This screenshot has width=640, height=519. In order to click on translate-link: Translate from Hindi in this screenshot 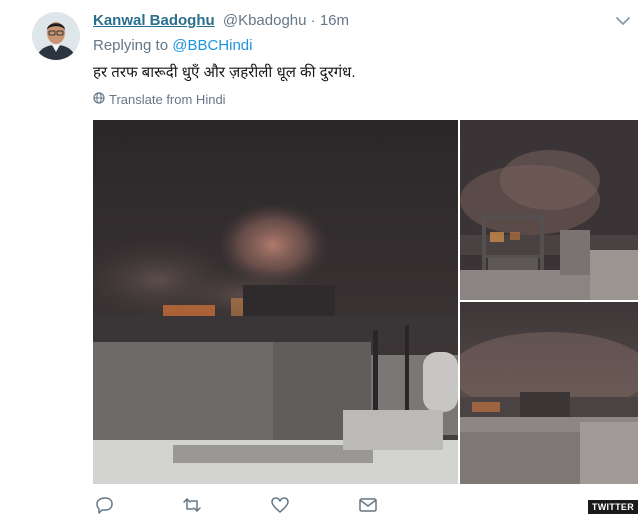, I will do `click(159, 99)`.